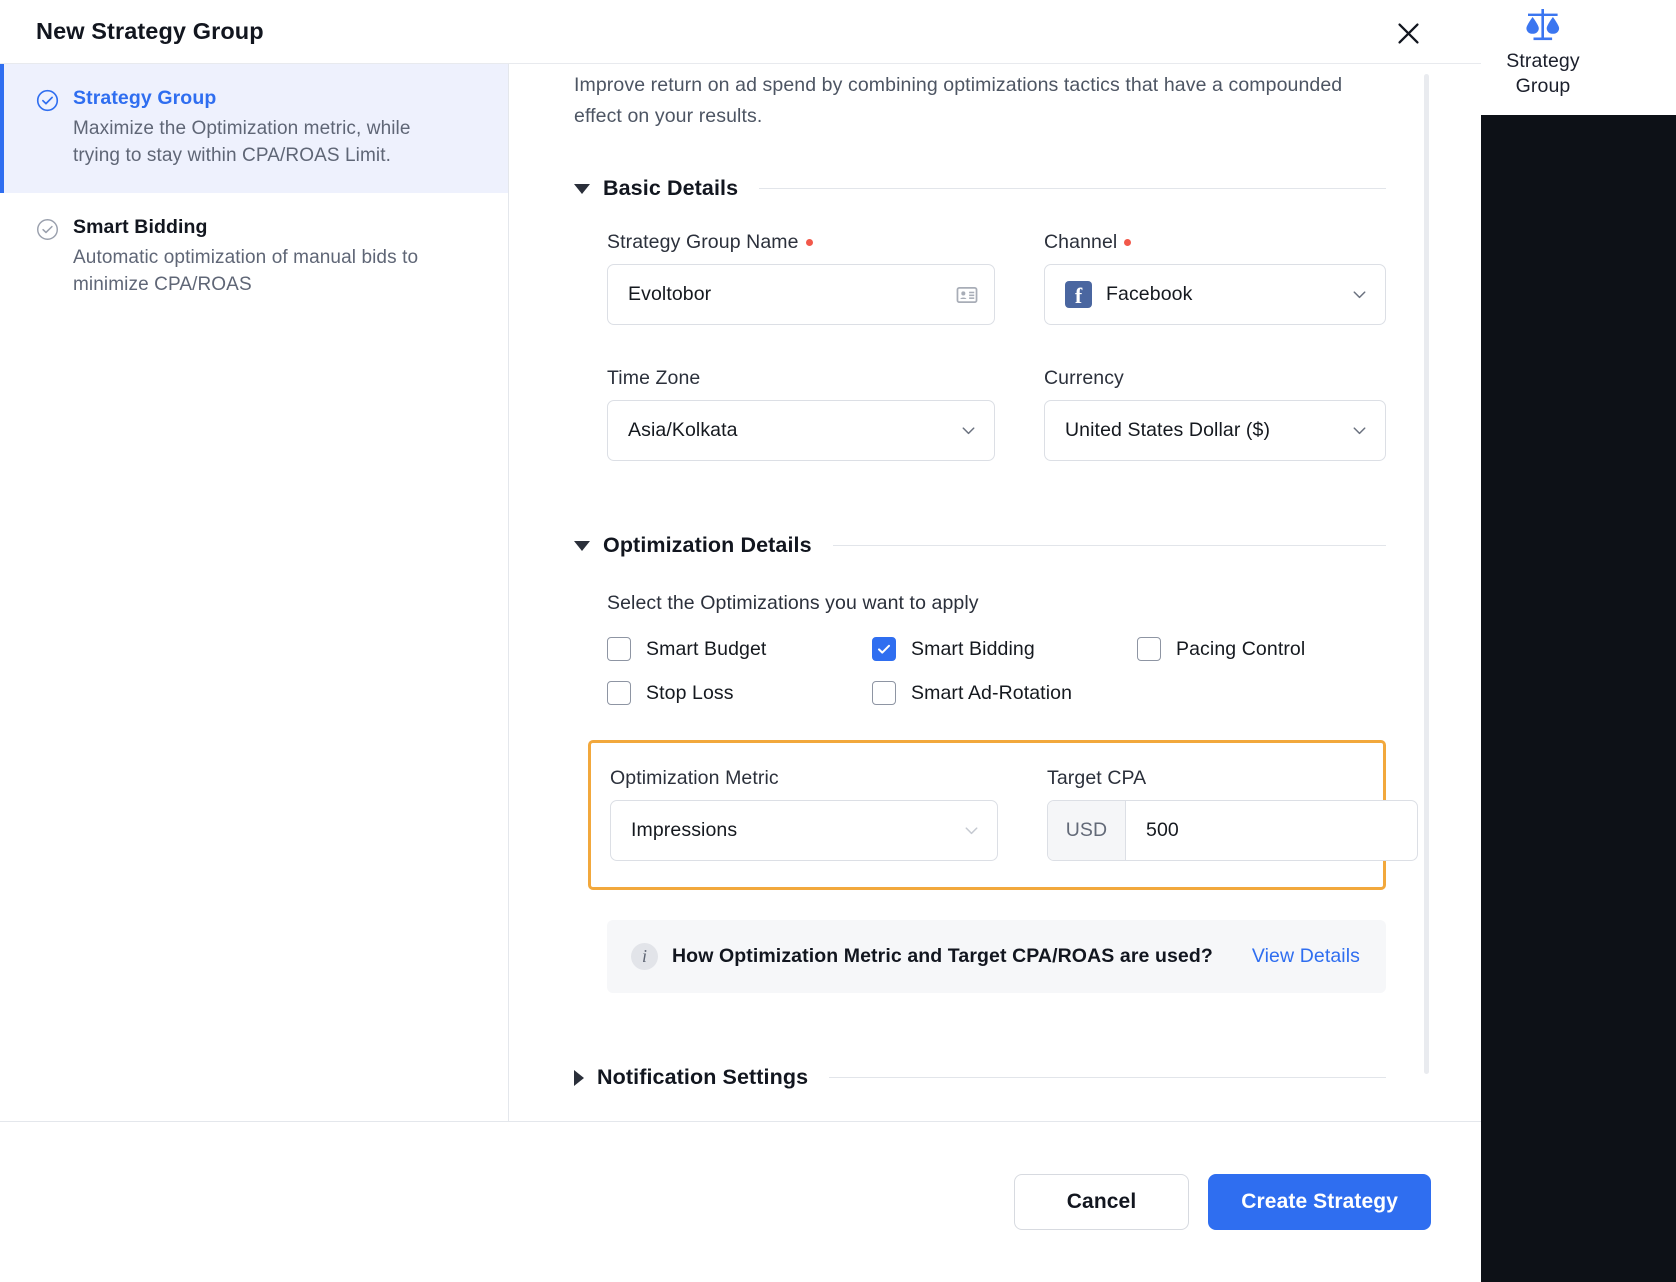 The height and width of the screenshot is (1282, 1676). What do you see at coordinates (684, 830) in the screenshot?
I see `select-value: Impressions` at bounding box center [684, 830].